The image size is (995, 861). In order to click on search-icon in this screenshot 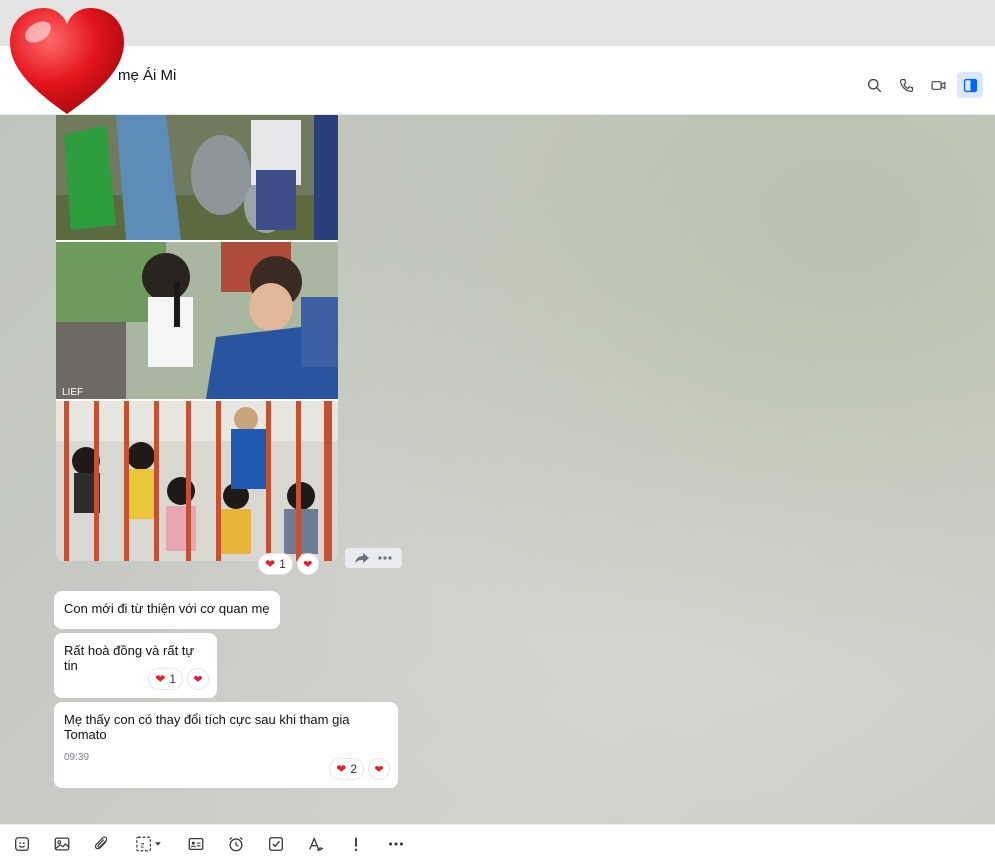, I will do `click(874, 85)`.